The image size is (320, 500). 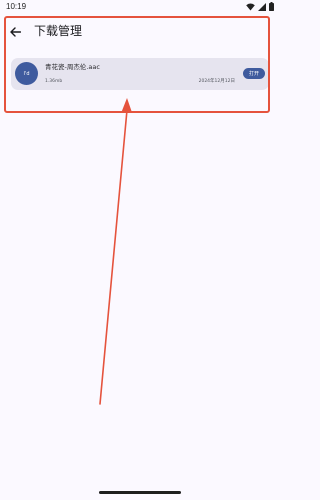 What do you see at coordinates (254, 73) in the screenshot?
I see `open-button: 打开` at bounding box center [254, 73].